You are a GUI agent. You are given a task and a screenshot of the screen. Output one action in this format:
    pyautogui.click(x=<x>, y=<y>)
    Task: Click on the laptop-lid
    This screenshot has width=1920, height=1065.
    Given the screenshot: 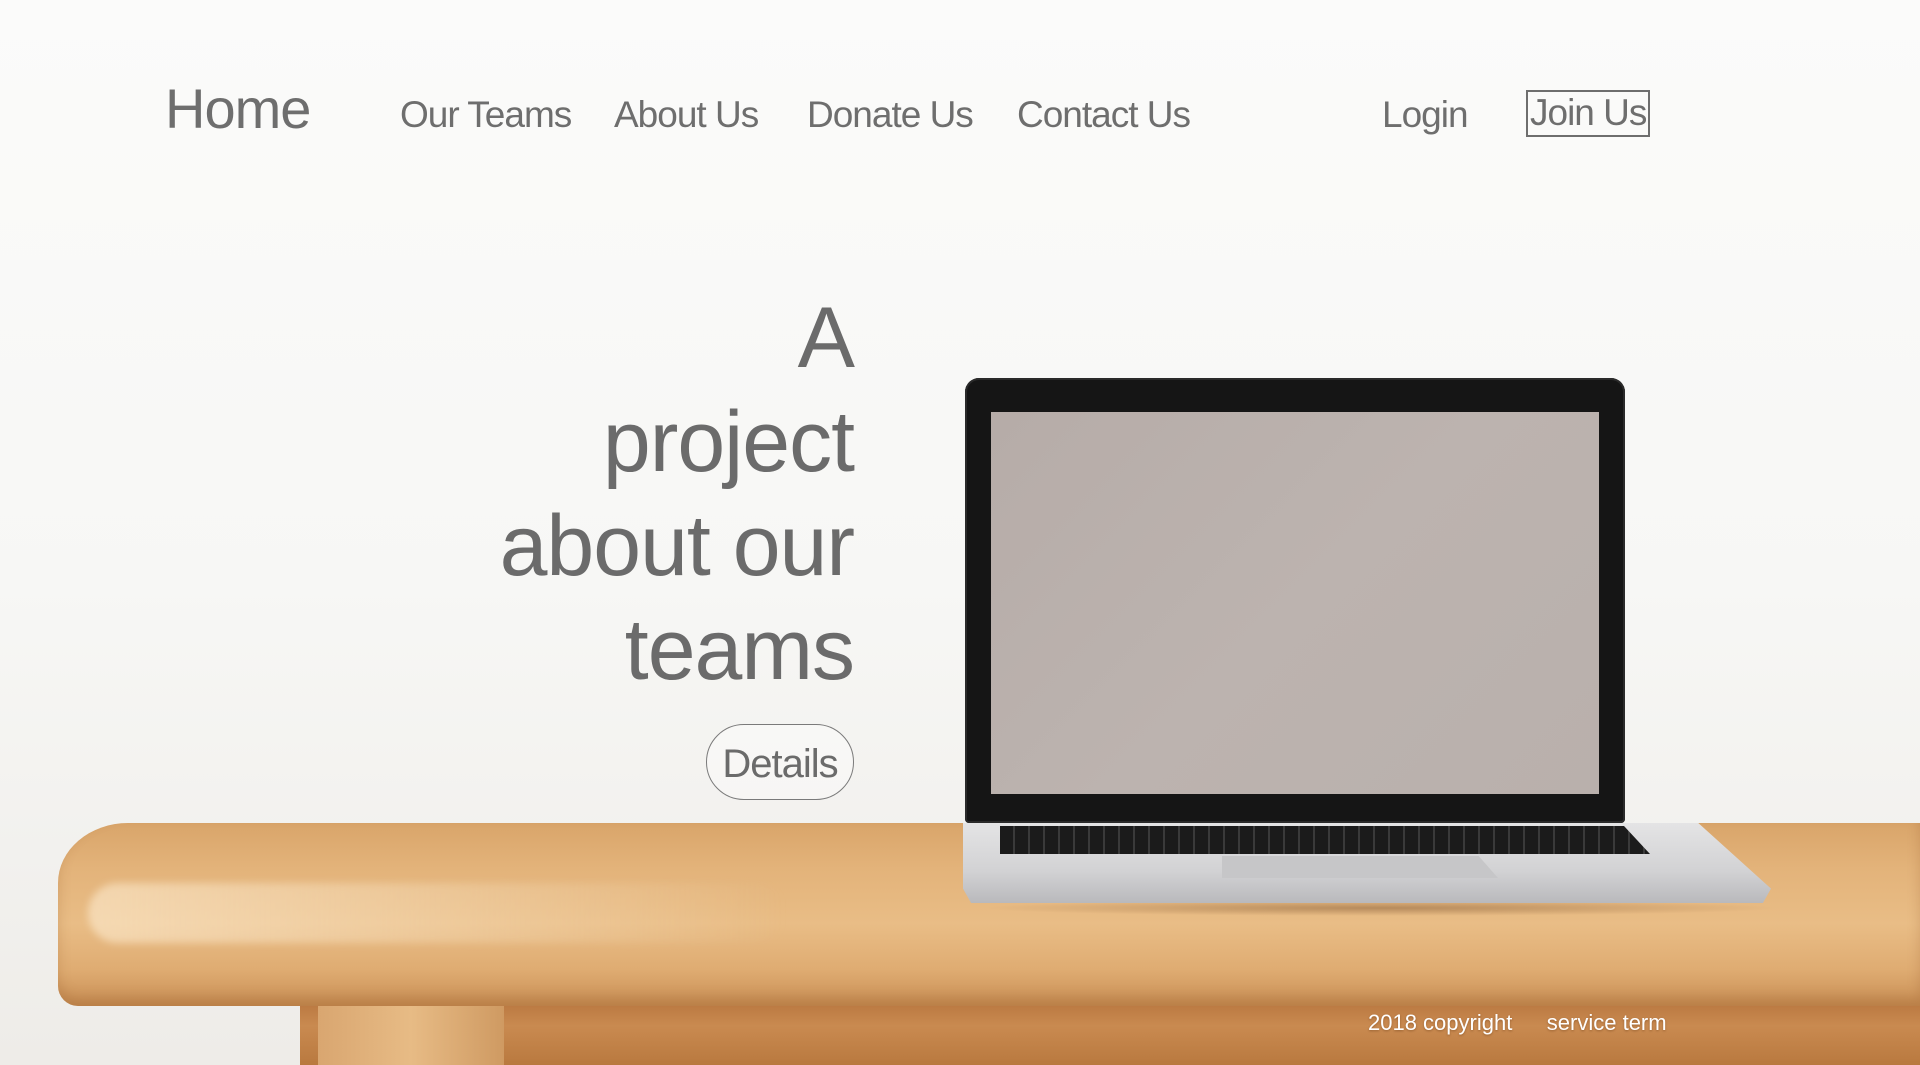 What is the action you would take?
    pyautogui.click(x=1295, y=600)
    